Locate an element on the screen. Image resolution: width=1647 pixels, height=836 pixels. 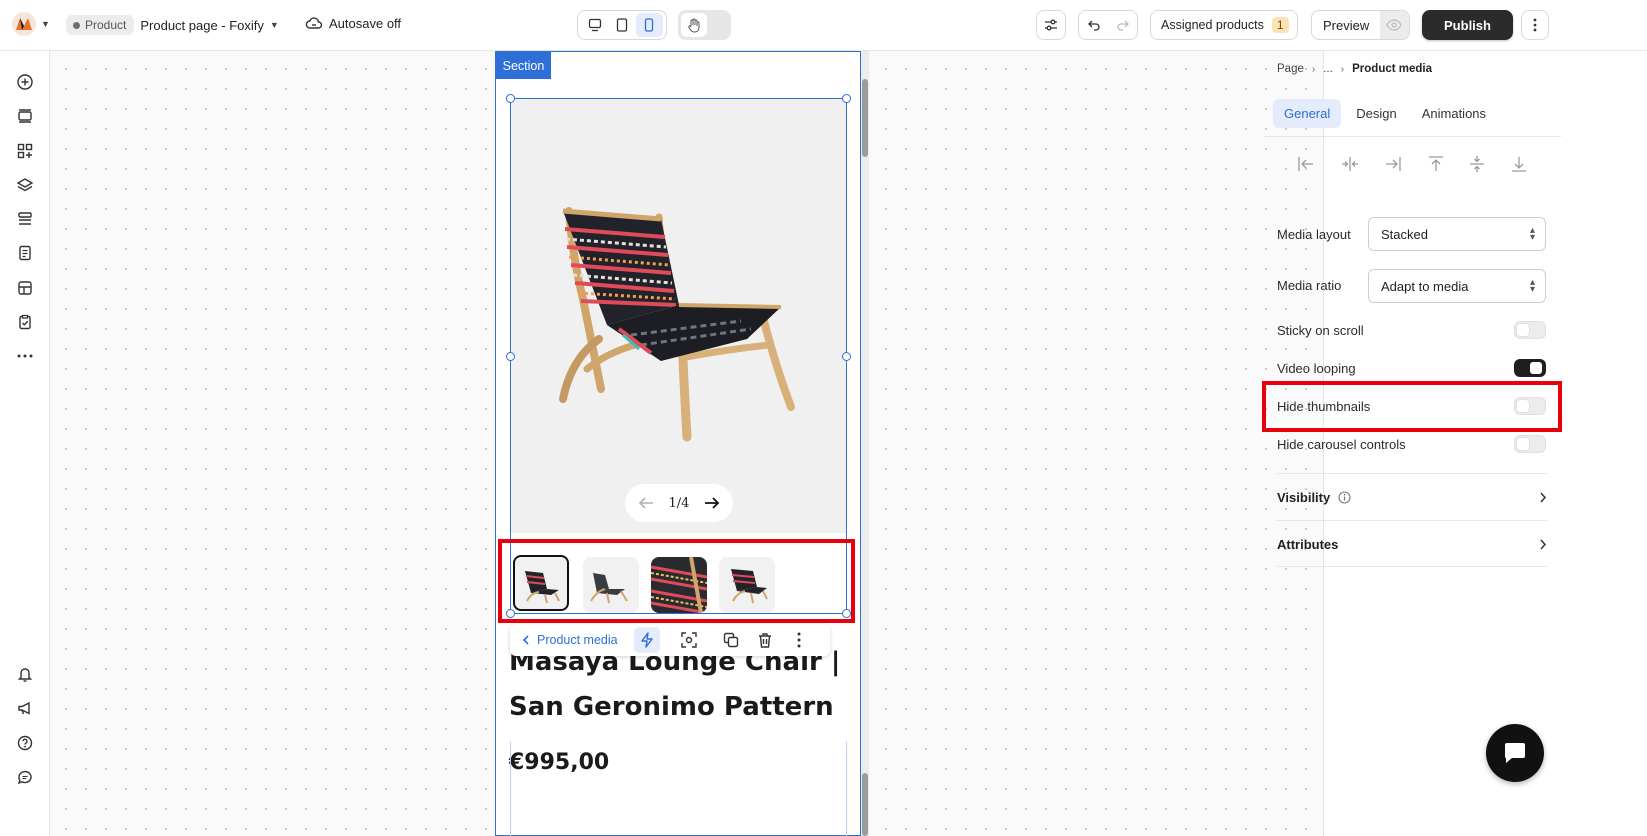
media-layout-select: Stacked ▴ ▾ is located at coordinates (1457, 234).